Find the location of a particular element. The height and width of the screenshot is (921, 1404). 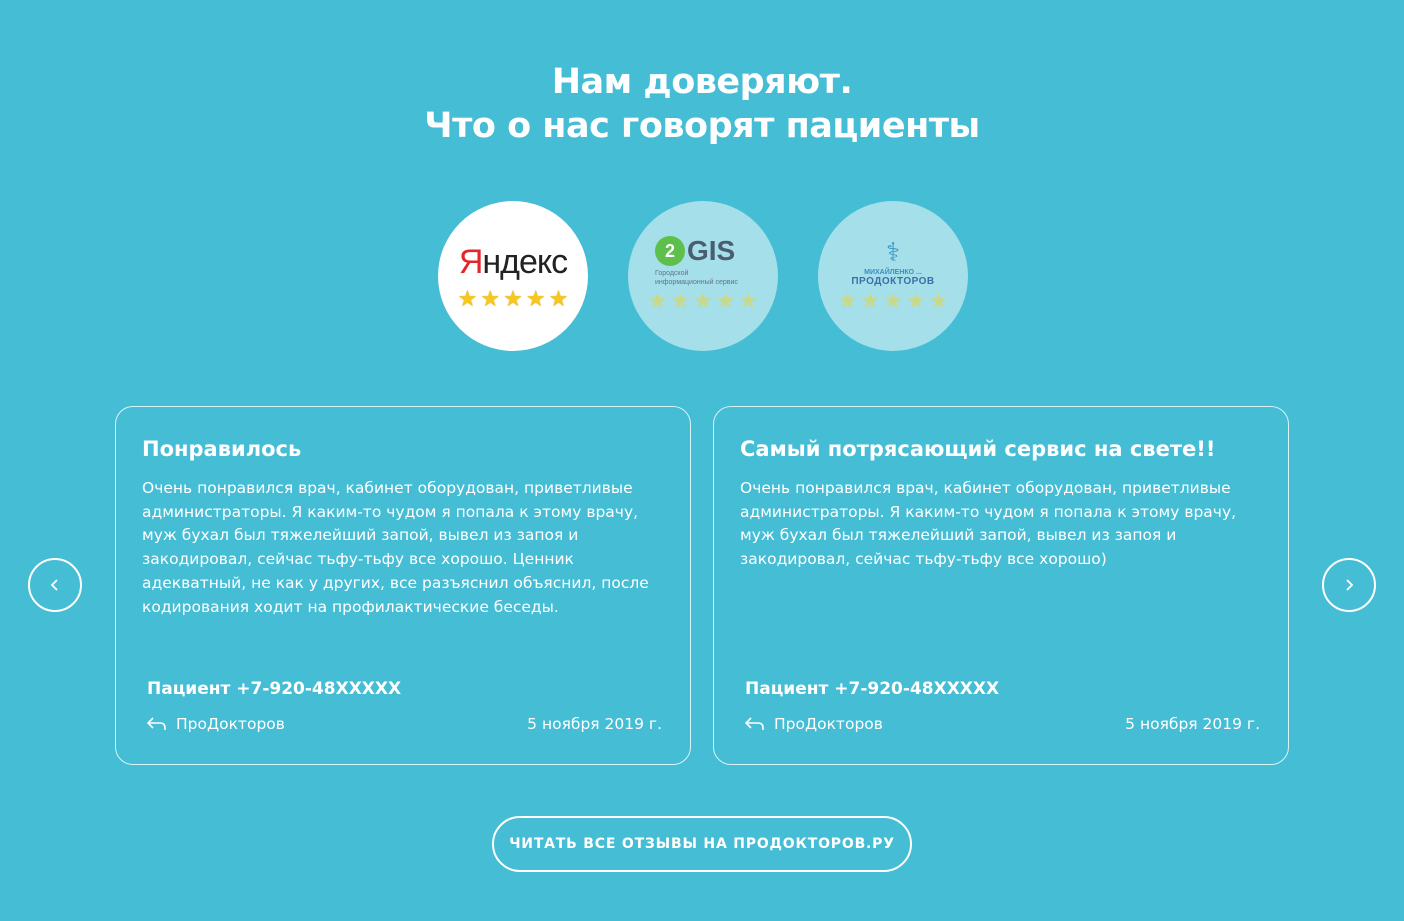

prev-review-button is located at coordinates (55, 585).